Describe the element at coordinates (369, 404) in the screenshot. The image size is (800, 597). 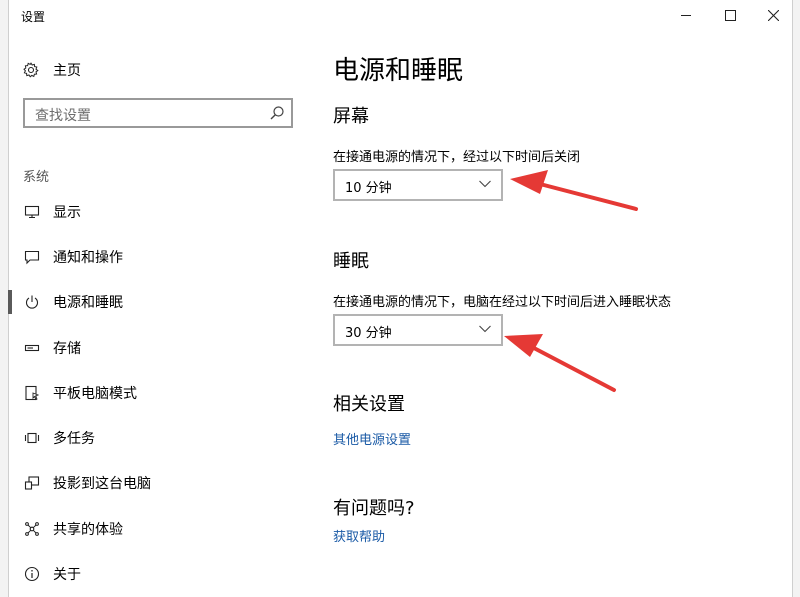
I see `related-settings-heading: 相关设置` at that location.